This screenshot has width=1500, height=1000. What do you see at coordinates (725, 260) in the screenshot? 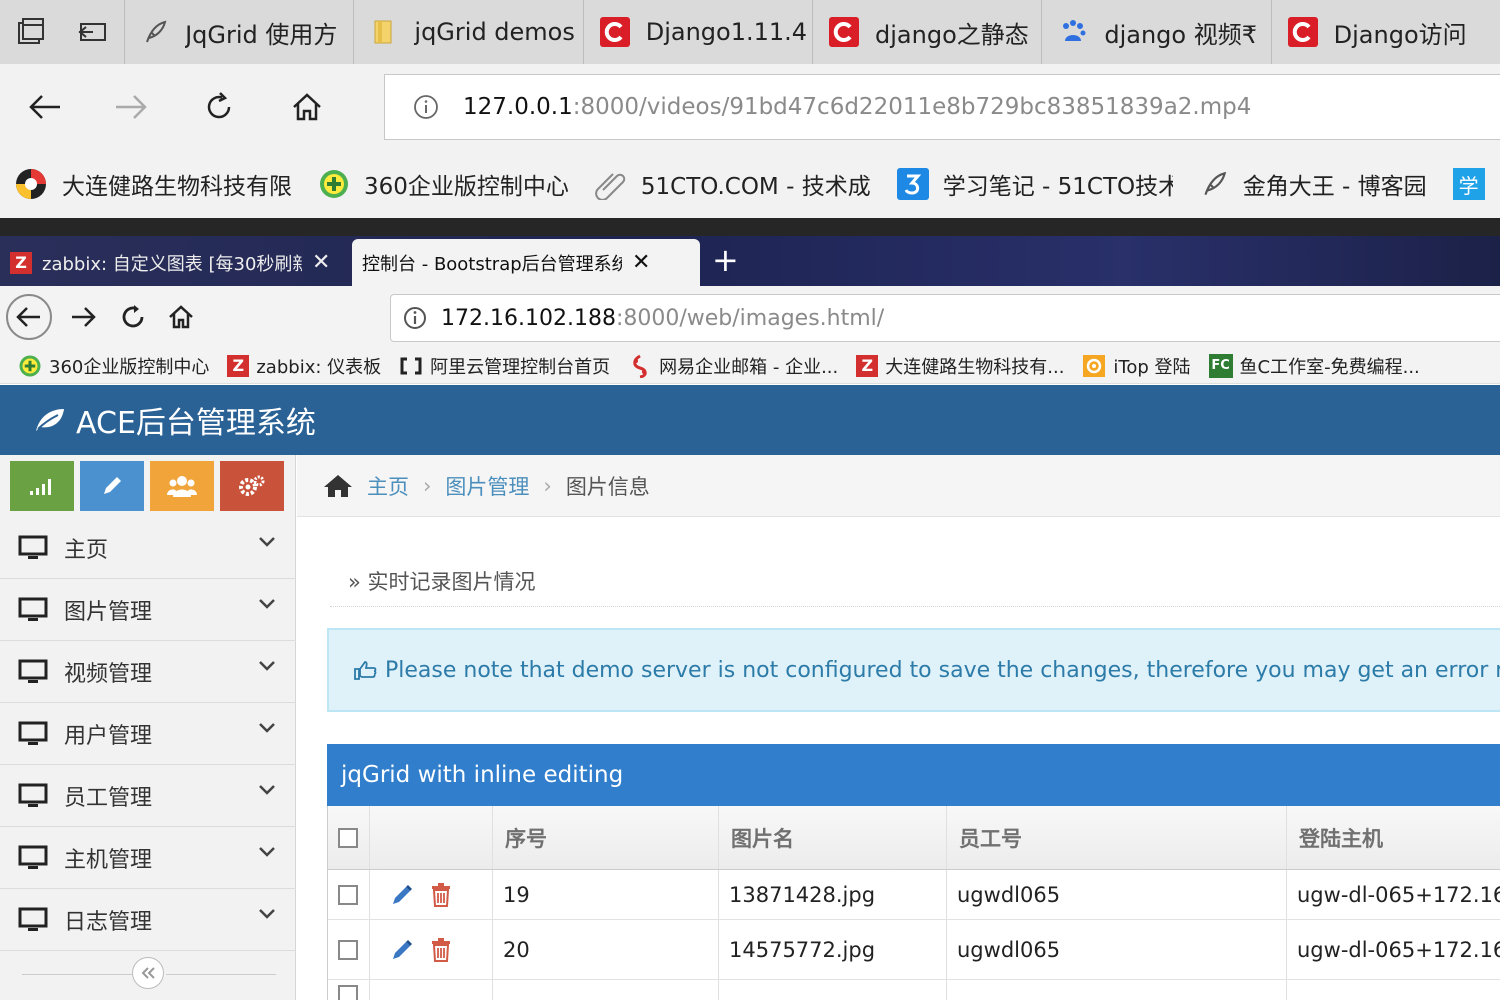
I see `new-tab-button: +` at bounding box center [725, 260].